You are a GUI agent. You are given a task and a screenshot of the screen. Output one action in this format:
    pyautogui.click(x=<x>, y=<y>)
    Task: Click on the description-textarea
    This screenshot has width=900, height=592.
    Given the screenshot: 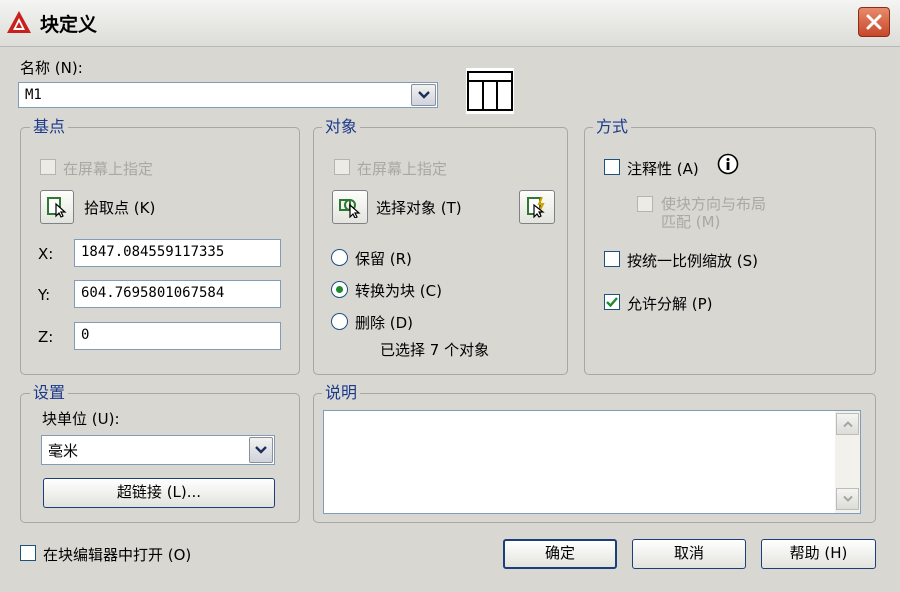 What is the action you would take?
    pyautogui.click(x=592, y=462)
    